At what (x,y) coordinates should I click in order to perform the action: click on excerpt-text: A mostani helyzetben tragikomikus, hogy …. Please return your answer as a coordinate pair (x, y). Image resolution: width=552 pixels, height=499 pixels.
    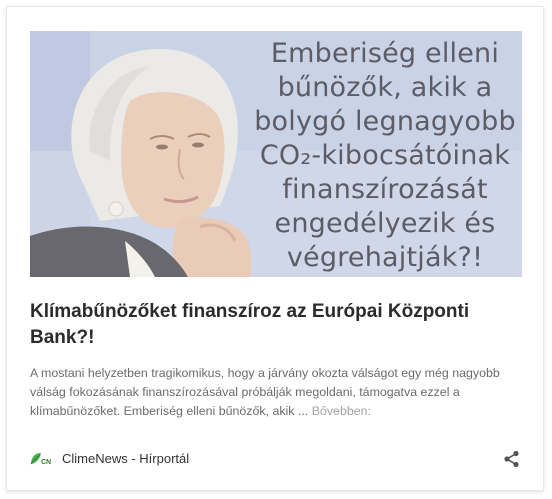
    Looking at the image, I should click on (265, 392).